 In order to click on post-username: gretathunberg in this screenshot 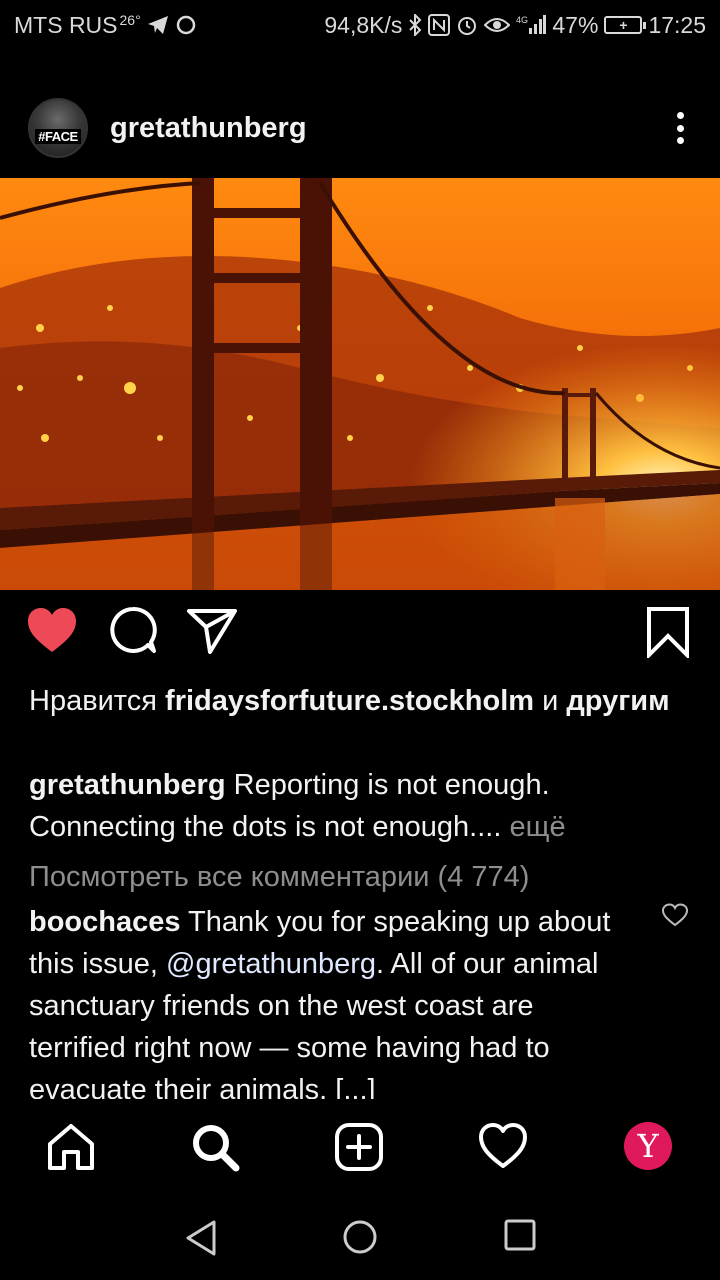, I will do `click(208, 128)`.